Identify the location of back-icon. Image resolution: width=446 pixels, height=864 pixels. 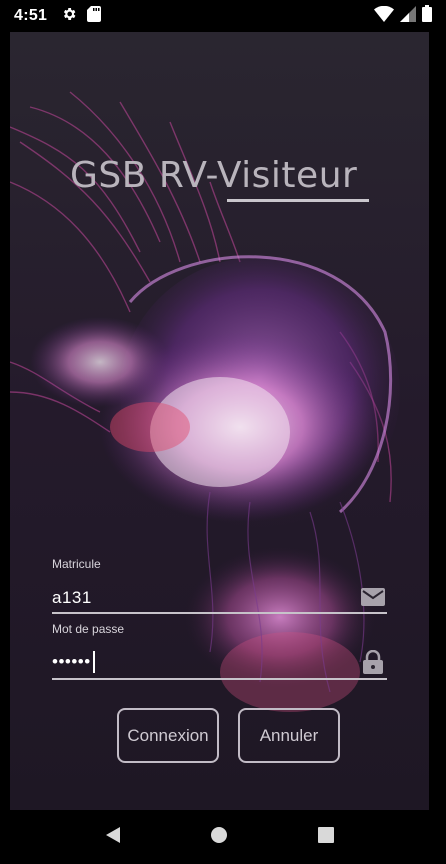
(113, 837).